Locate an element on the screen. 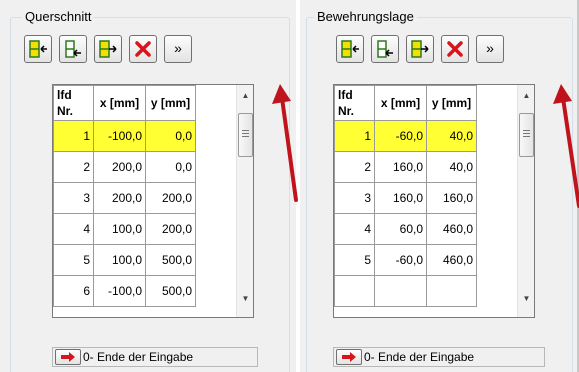  table-row: 2 200,0 0,0 is located at coordinates (124, 167).